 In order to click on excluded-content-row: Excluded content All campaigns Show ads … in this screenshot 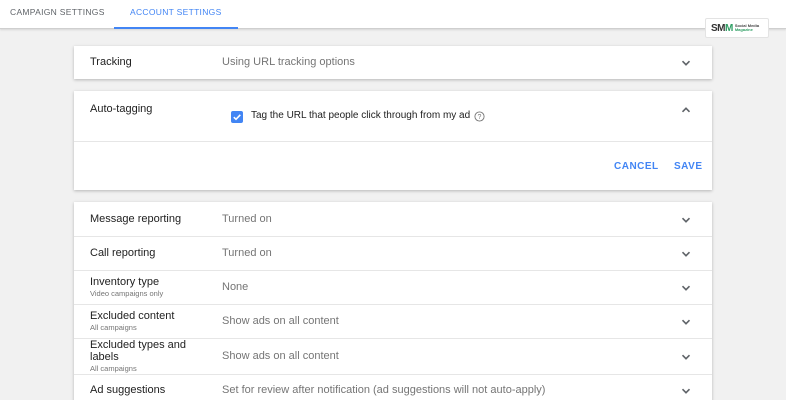, I will do `click(393, 321)`.